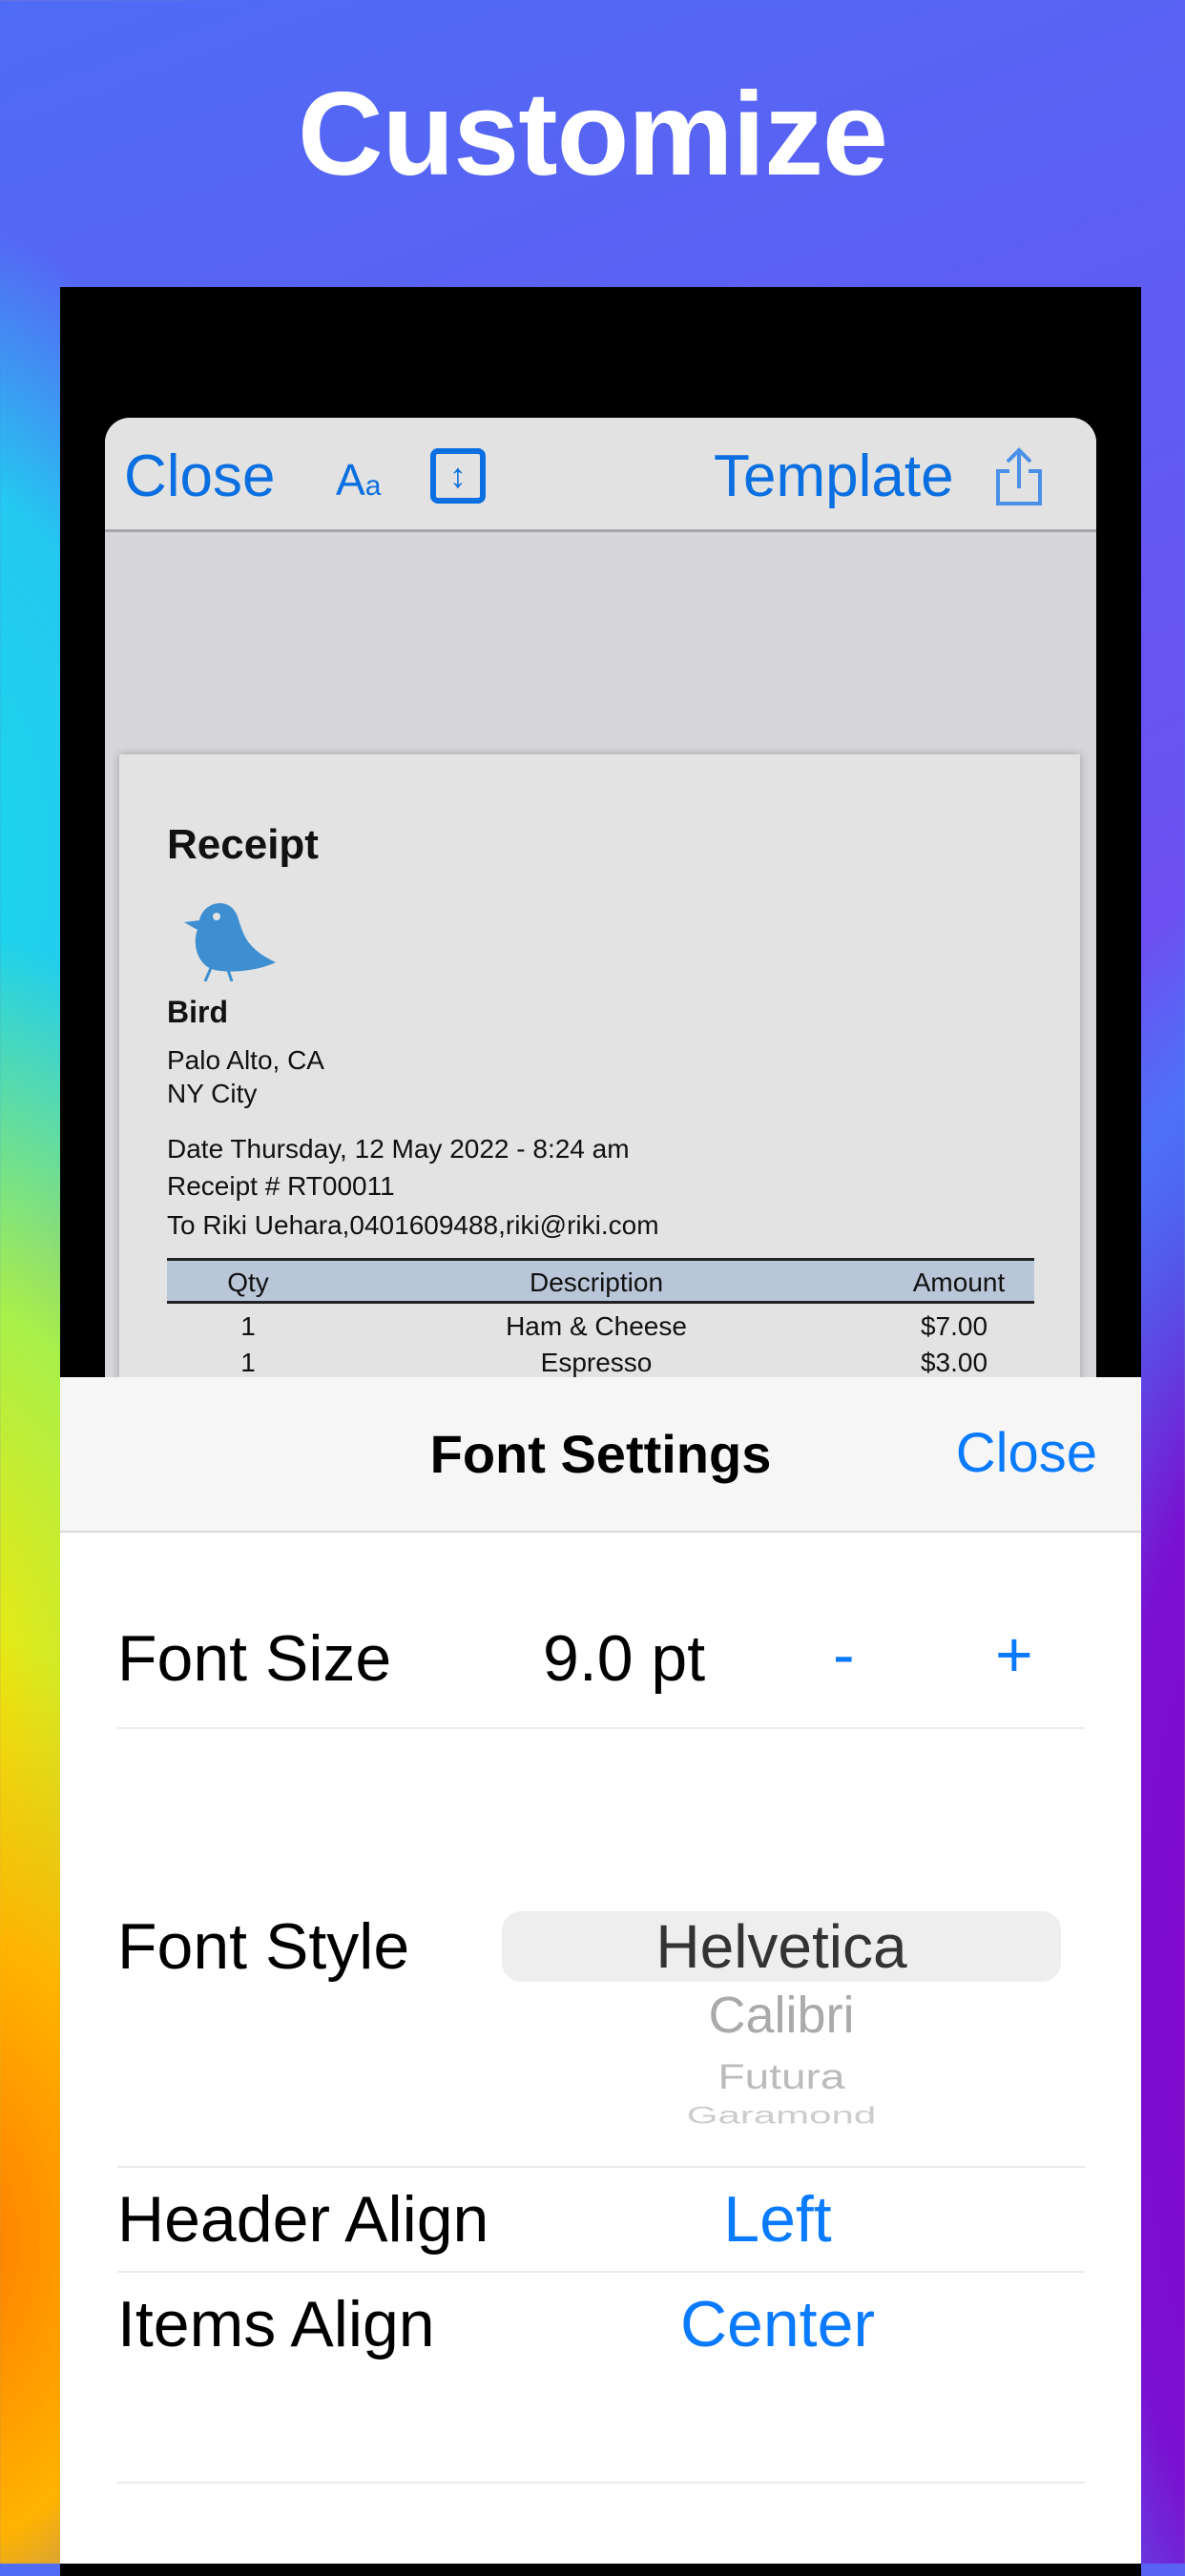 The image size is (1185, 2576). Describe the element at coordinates (248, 1282) in the screenshot. I see `col-qty: Qty` at that location.